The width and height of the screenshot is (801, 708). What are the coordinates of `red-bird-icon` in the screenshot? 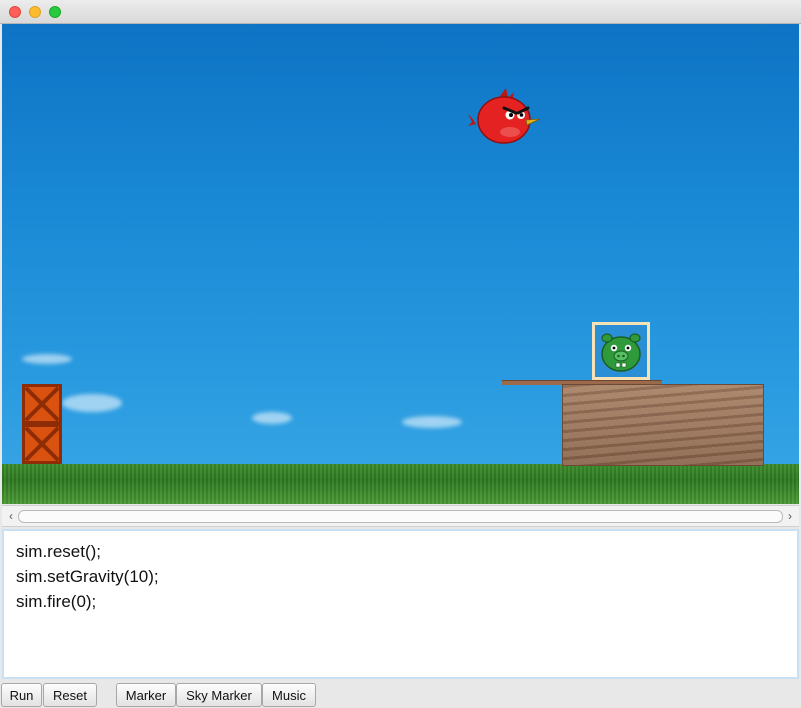 It's located at (504, 116).